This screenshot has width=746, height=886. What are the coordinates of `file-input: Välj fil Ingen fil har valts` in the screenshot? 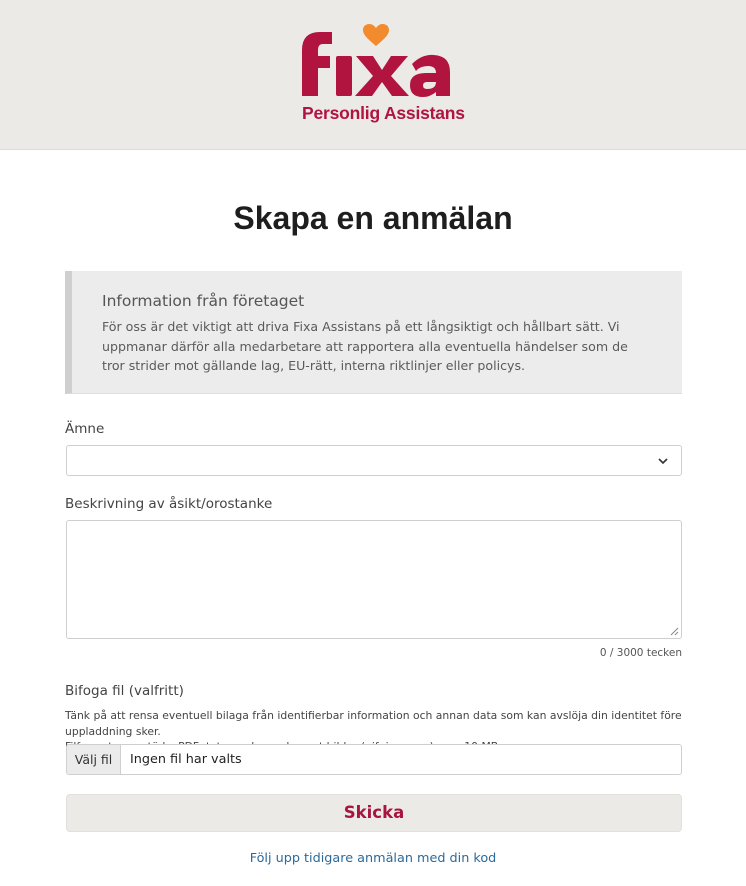 It's located at (374, 759).